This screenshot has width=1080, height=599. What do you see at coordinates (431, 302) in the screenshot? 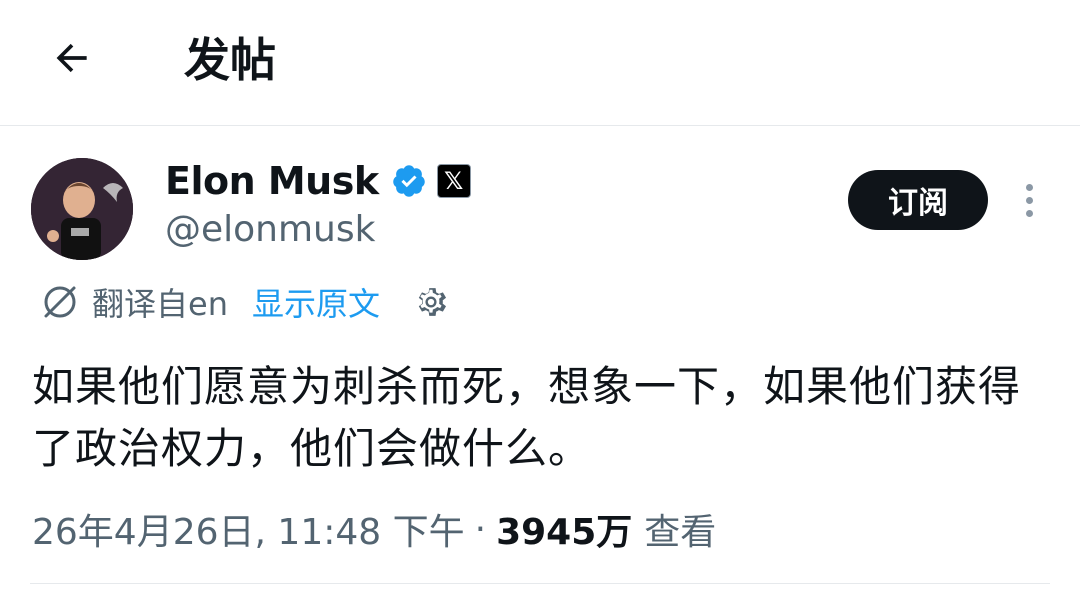
I see `gear-icon` at bounding box center [431, 302].